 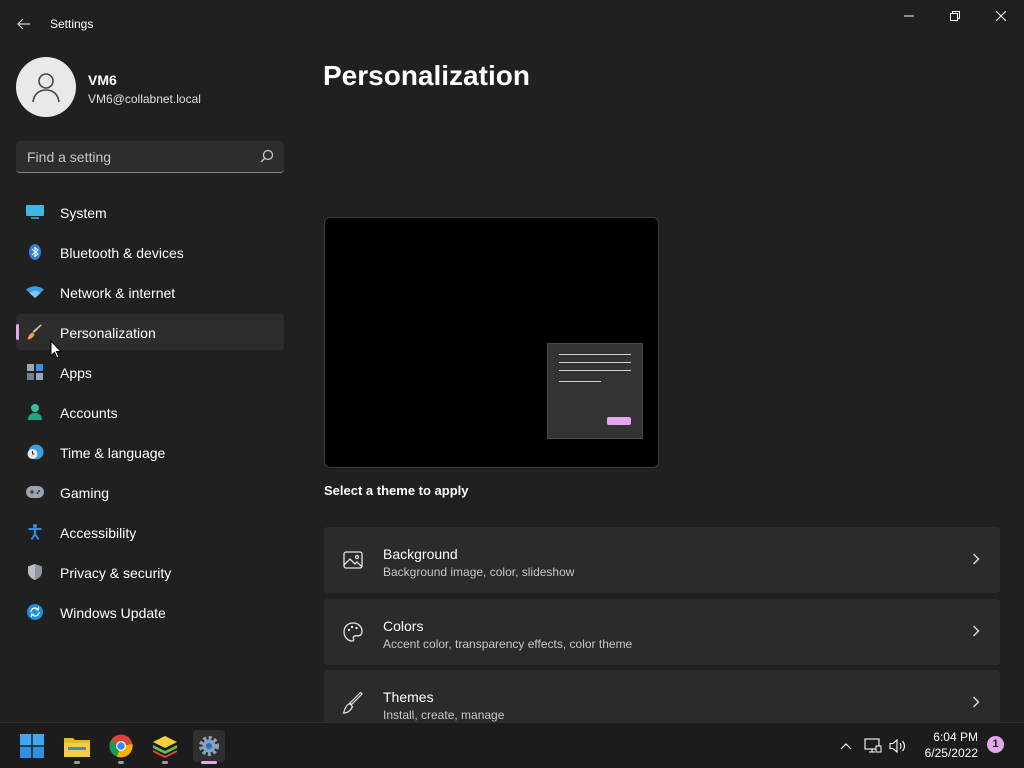 What do you see at coordinates (122, 253) in the screenshot?
I see `sidebar-item-label: Bluetooth & devices` at bounding box center [122, 253].